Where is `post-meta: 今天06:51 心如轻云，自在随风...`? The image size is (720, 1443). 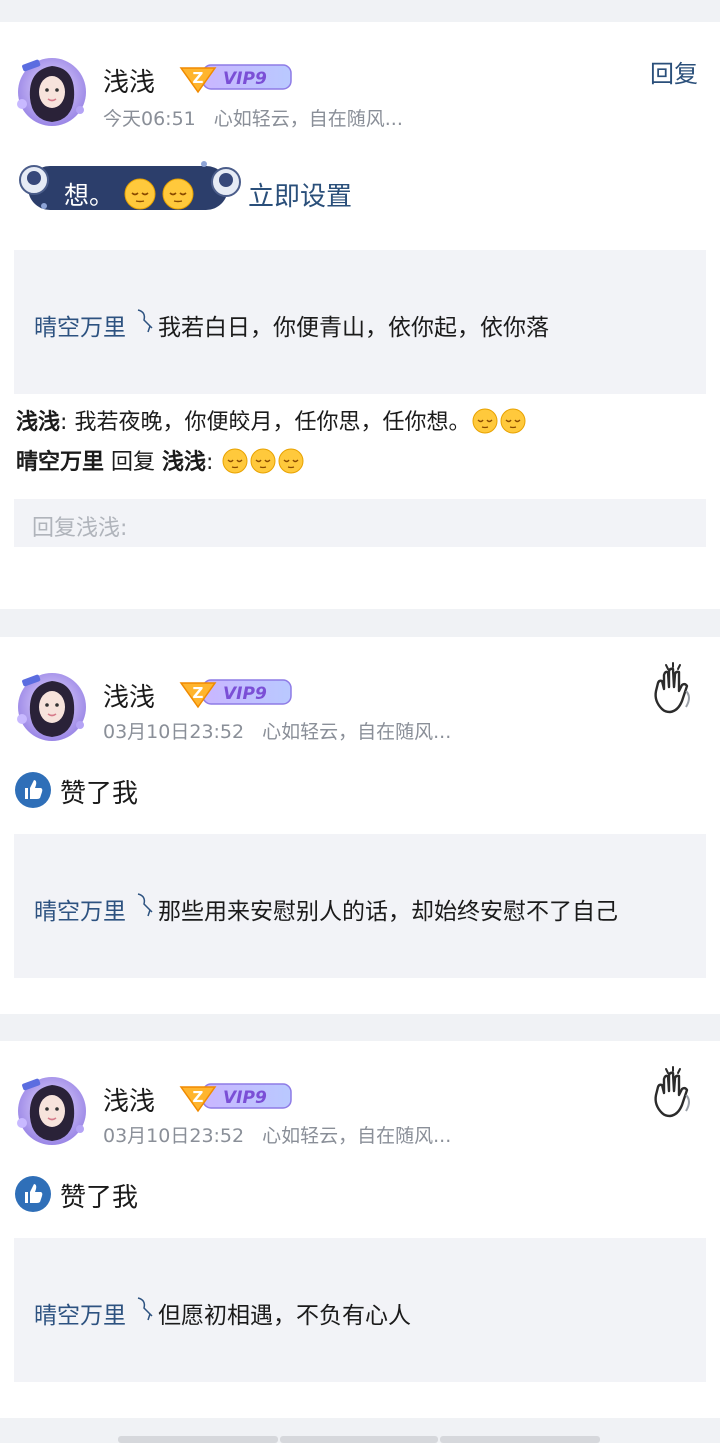
post-meta: 今天06:51 心如轻云，自在随风... is located at coordinates (253, 117).